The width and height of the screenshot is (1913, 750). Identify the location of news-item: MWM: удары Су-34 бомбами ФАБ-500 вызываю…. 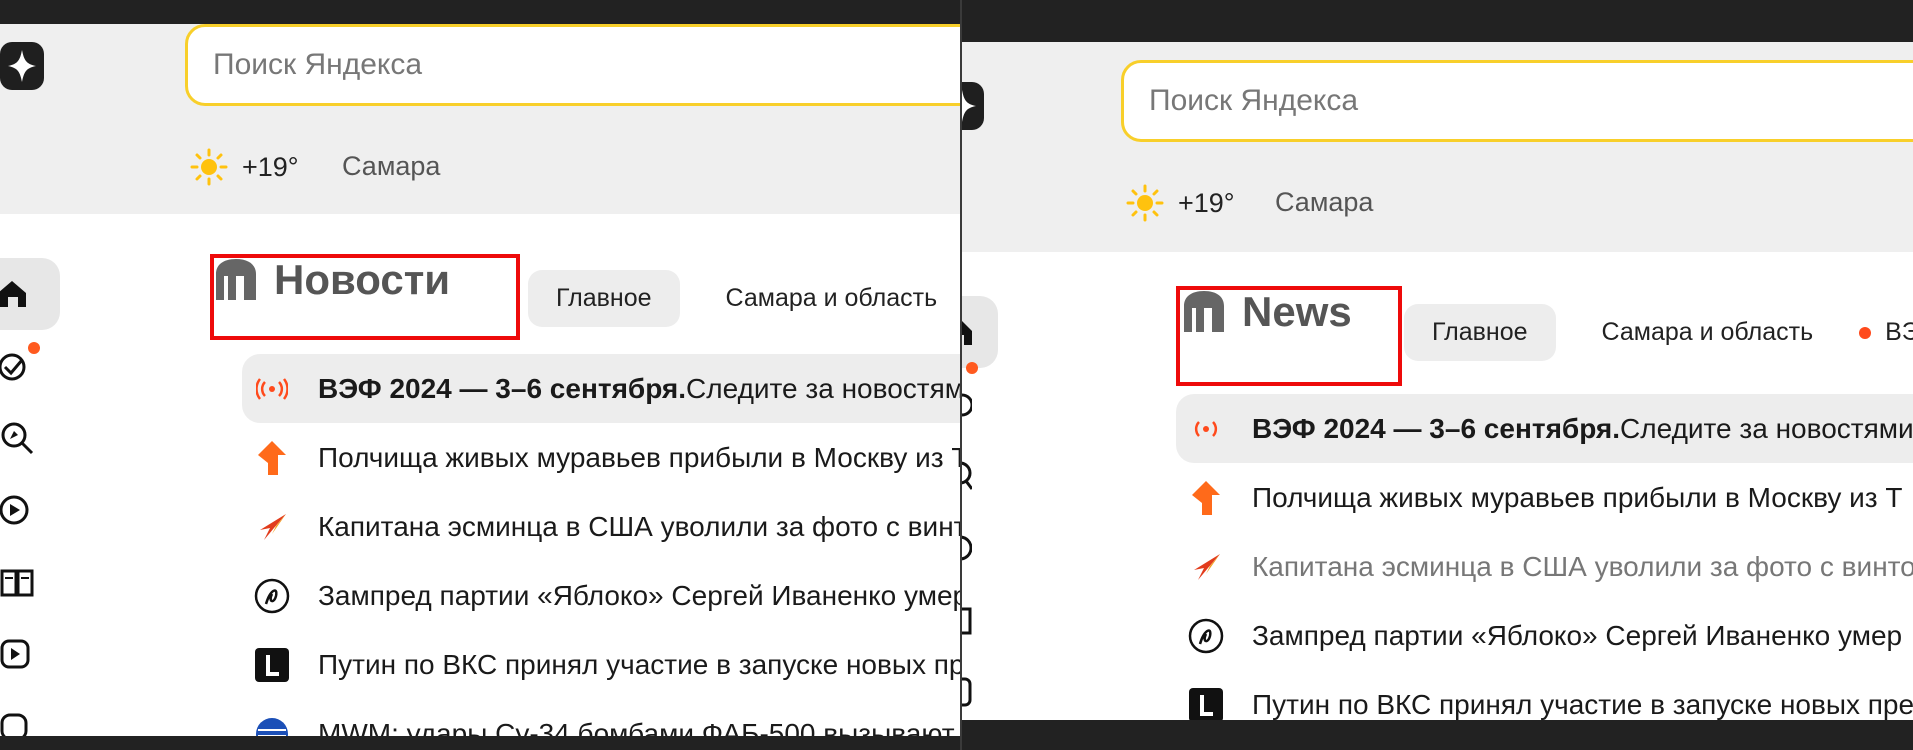
(605, 717).